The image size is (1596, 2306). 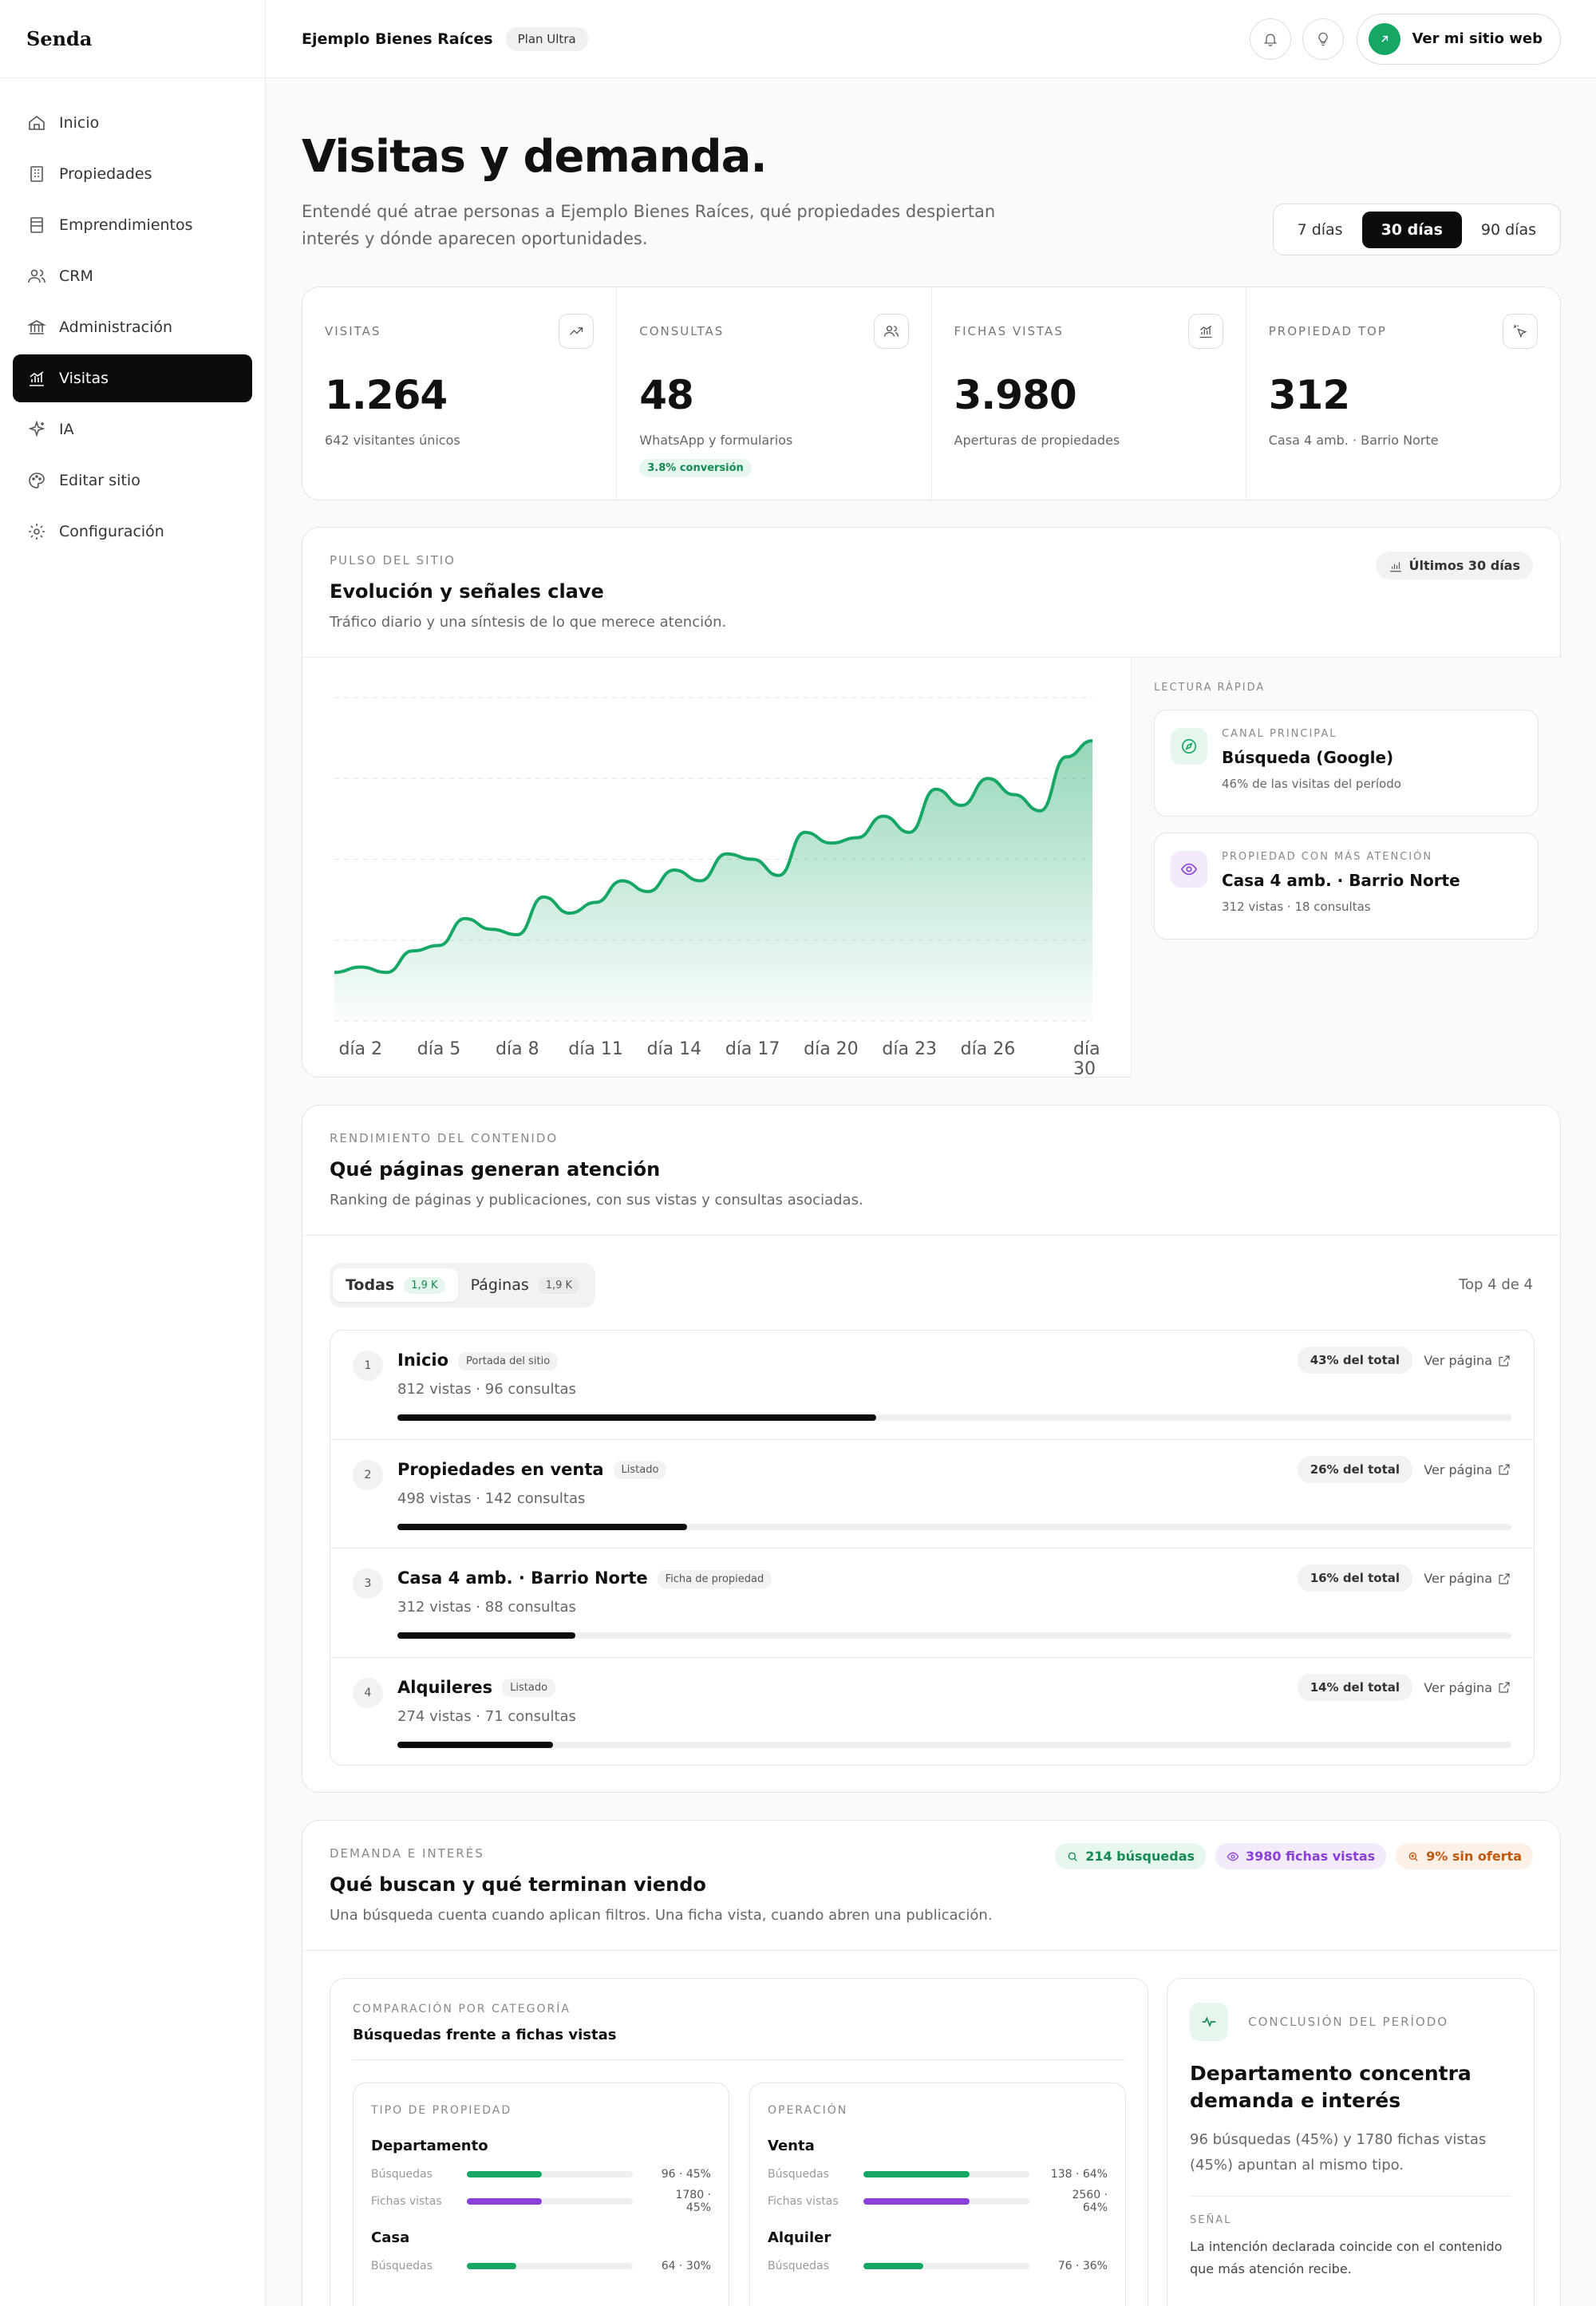 I want to click on kpi-visitas: VISITAS 1.264 642 visitantes únicos, so click(x=460, y=393).